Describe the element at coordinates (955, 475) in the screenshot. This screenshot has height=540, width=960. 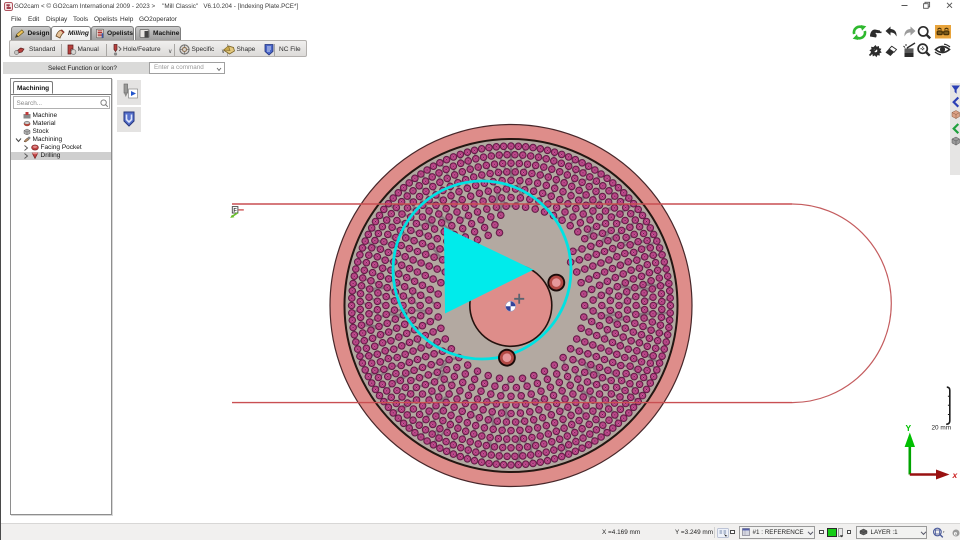
I see `svg-text: x` at that location.